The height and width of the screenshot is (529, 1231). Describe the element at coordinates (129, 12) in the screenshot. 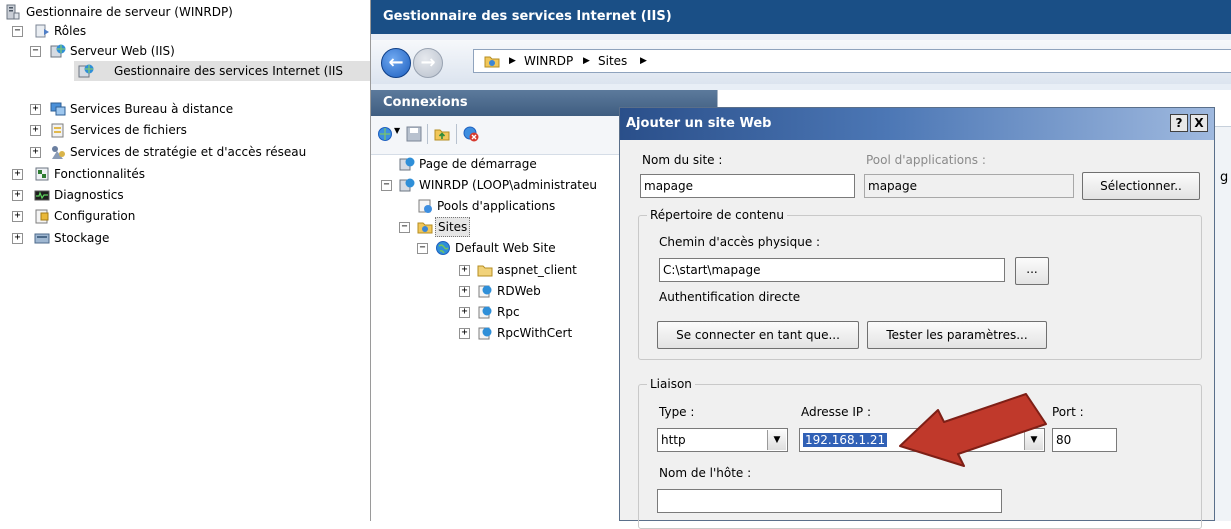

I see `tree-label: Gestionnaire de serveur (WINRDP)` at that location.